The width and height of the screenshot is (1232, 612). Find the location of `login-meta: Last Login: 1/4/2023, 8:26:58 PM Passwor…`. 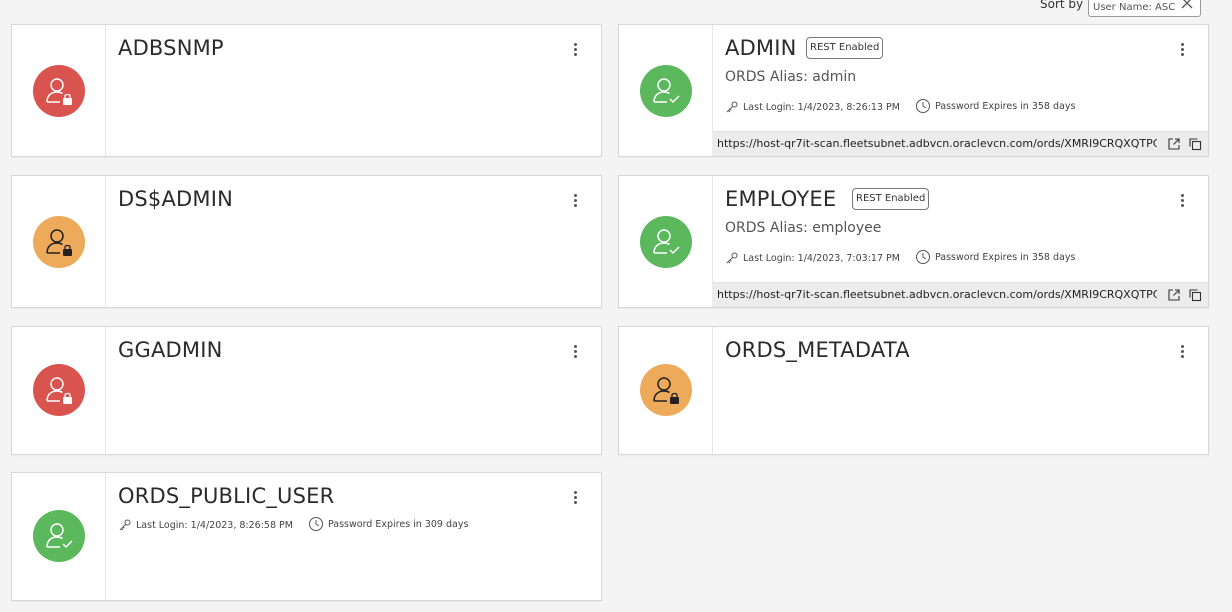

login-meta: Last Login: 1/4/2023, 8:26:58 PM Passwor… is located at coordinates (299, 525).